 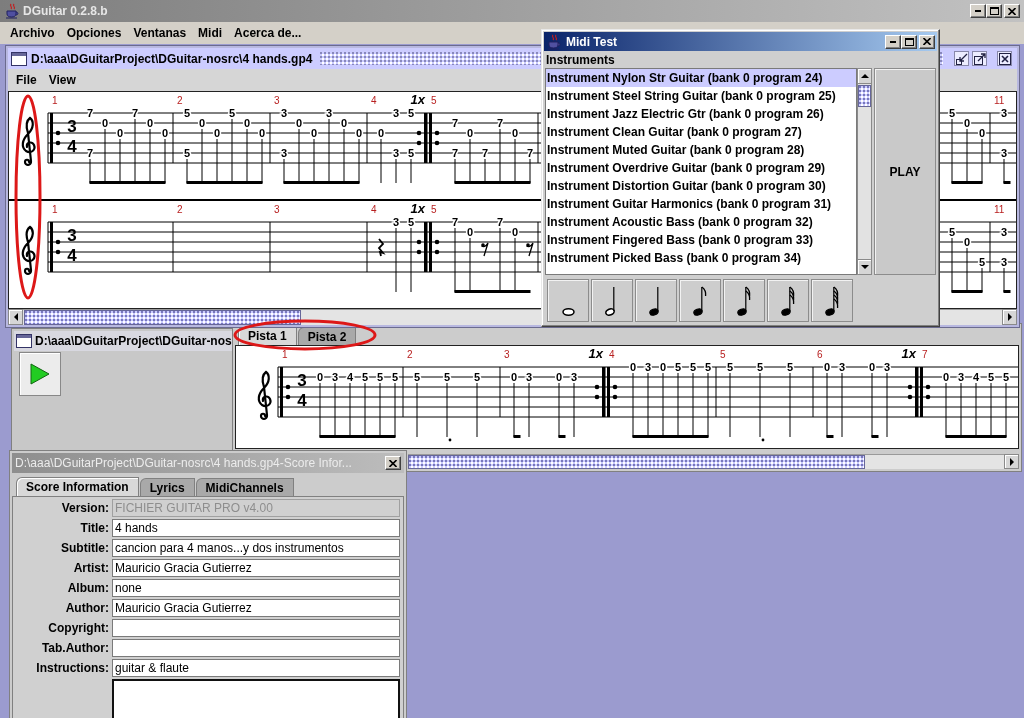 I want to click on treble-clef-icon, so click(x=264, y=395).